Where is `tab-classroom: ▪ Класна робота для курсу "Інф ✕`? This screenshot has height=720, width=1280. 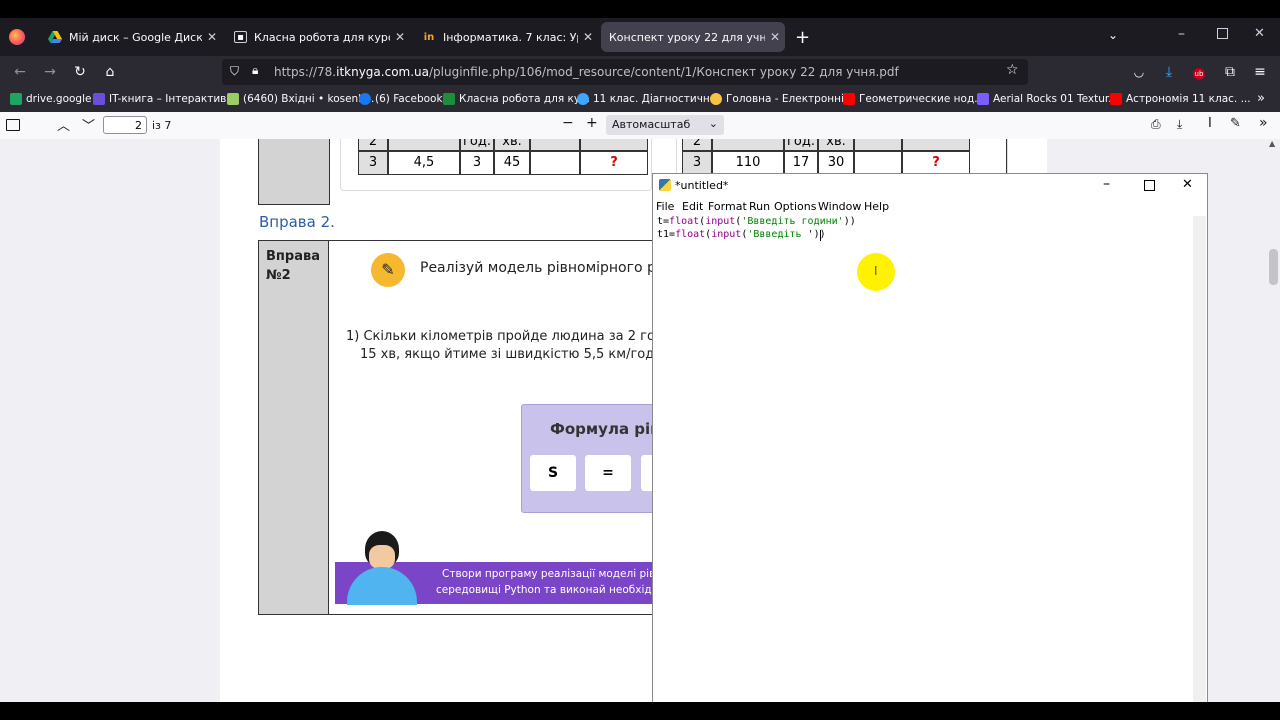
tab-classroom: ▪ Класна робота для курсу "Інф ✕ is located at coordinates (317, 37).